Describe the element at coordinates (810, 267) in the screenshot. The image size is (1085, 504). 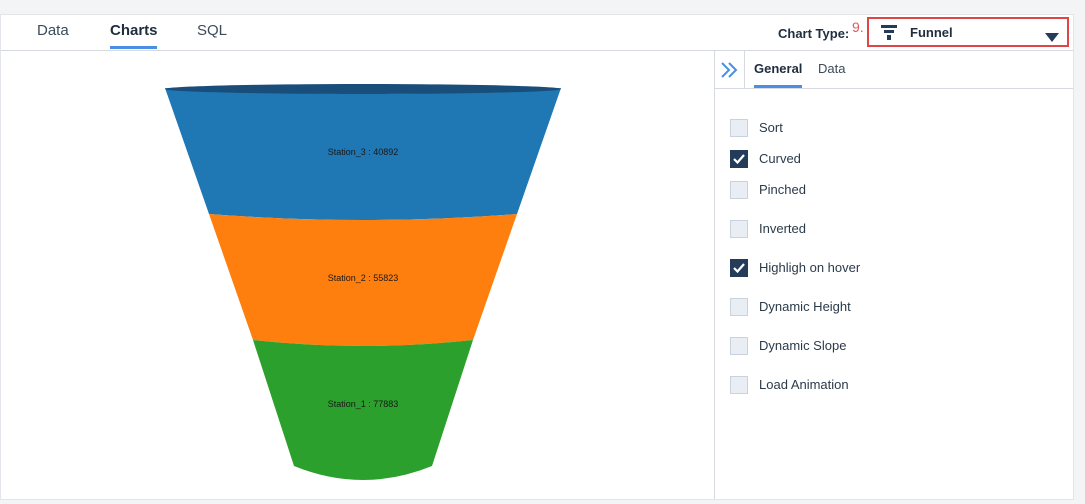
I see `option-label: Highligh on hover` at that location.